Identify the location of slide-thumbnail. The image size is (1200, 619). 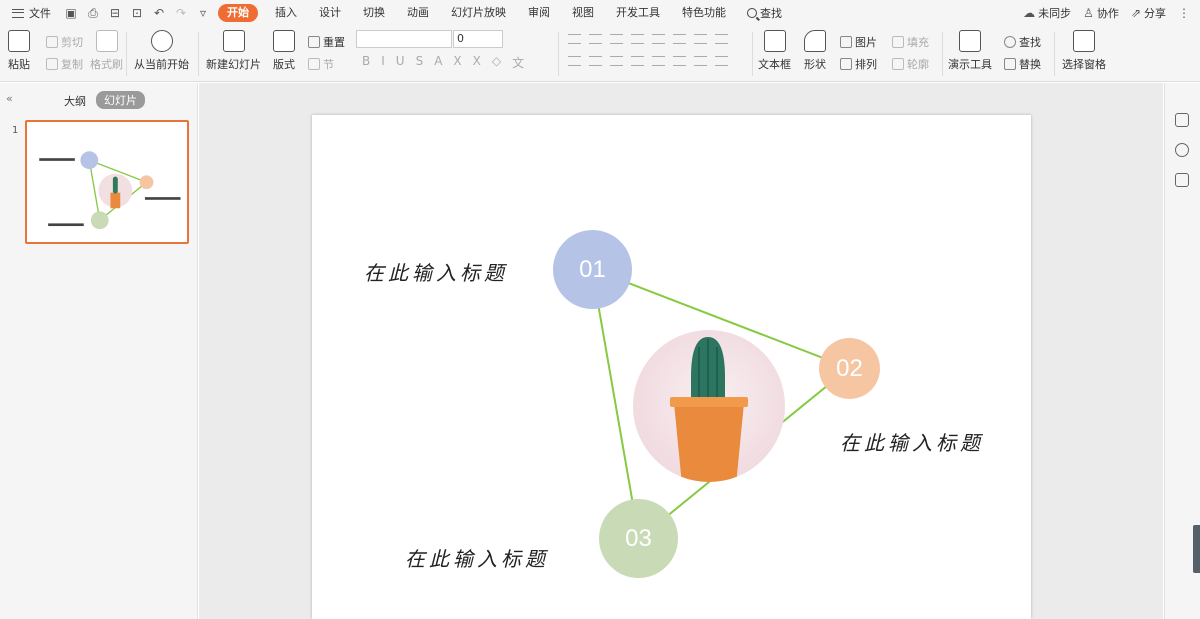
(107, 182).